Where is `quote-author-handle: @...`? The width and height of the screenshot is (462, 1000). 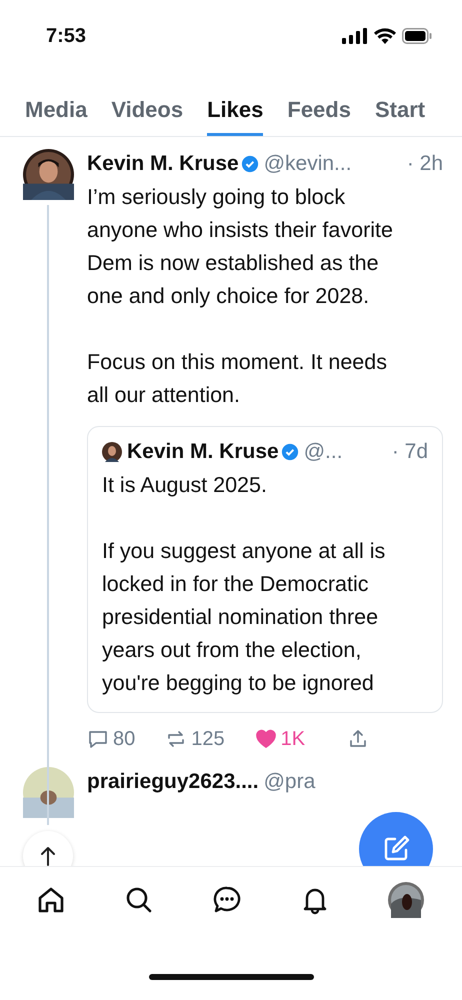
quote-author-handle: @... is located at coordinates (323, 452).